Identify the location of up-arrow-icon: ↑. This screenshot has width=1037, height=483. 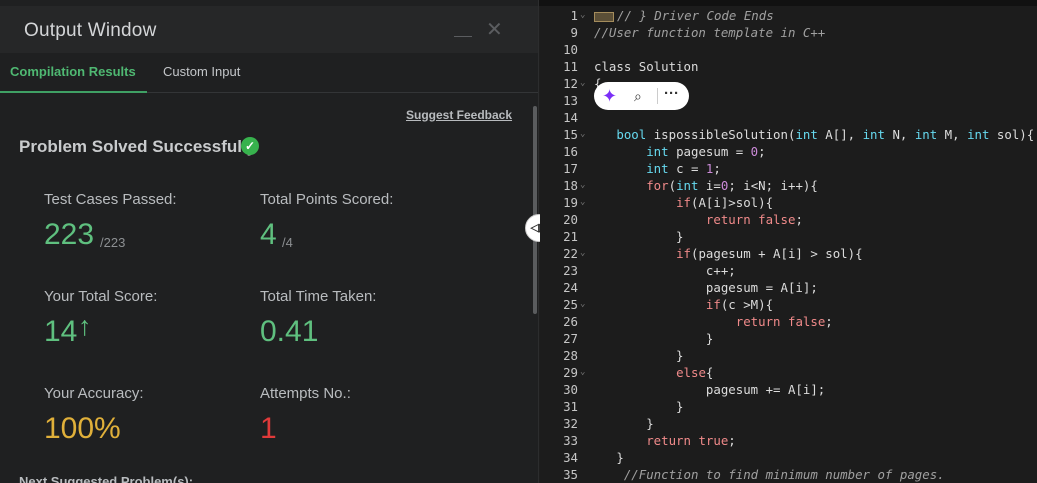
(85, 326).